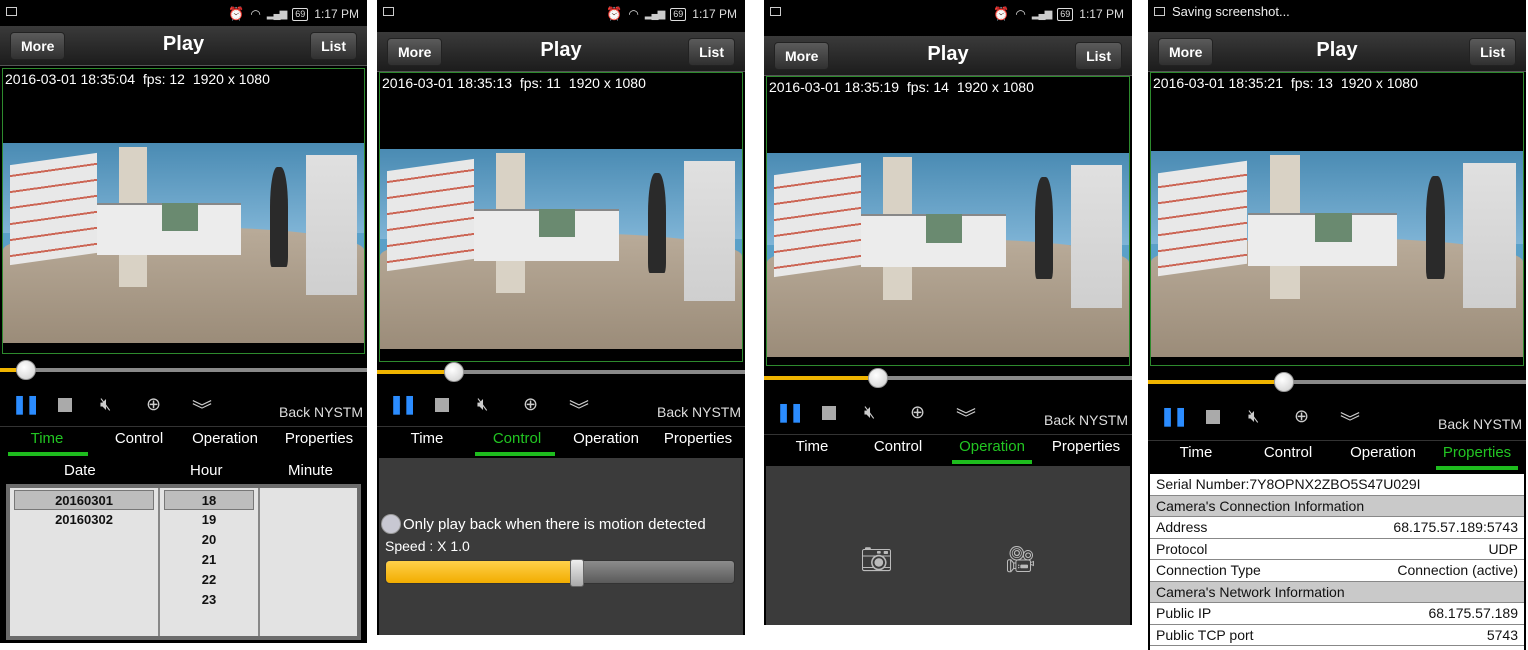 Image resolution: width=1528 pixels, height=650 pixels. I want to click on hour-item: 21, so click(209, 560).